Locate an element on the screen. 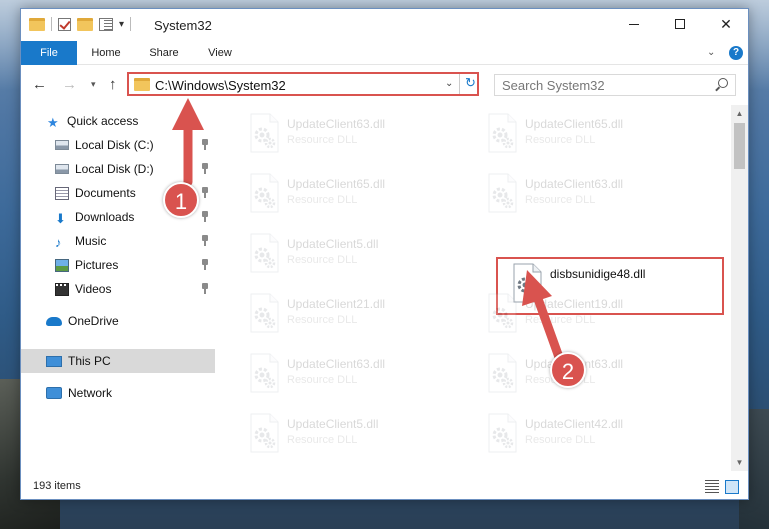  file-item: UpdateClient42.dll Resource DLL is located at coordinates (583, 433).